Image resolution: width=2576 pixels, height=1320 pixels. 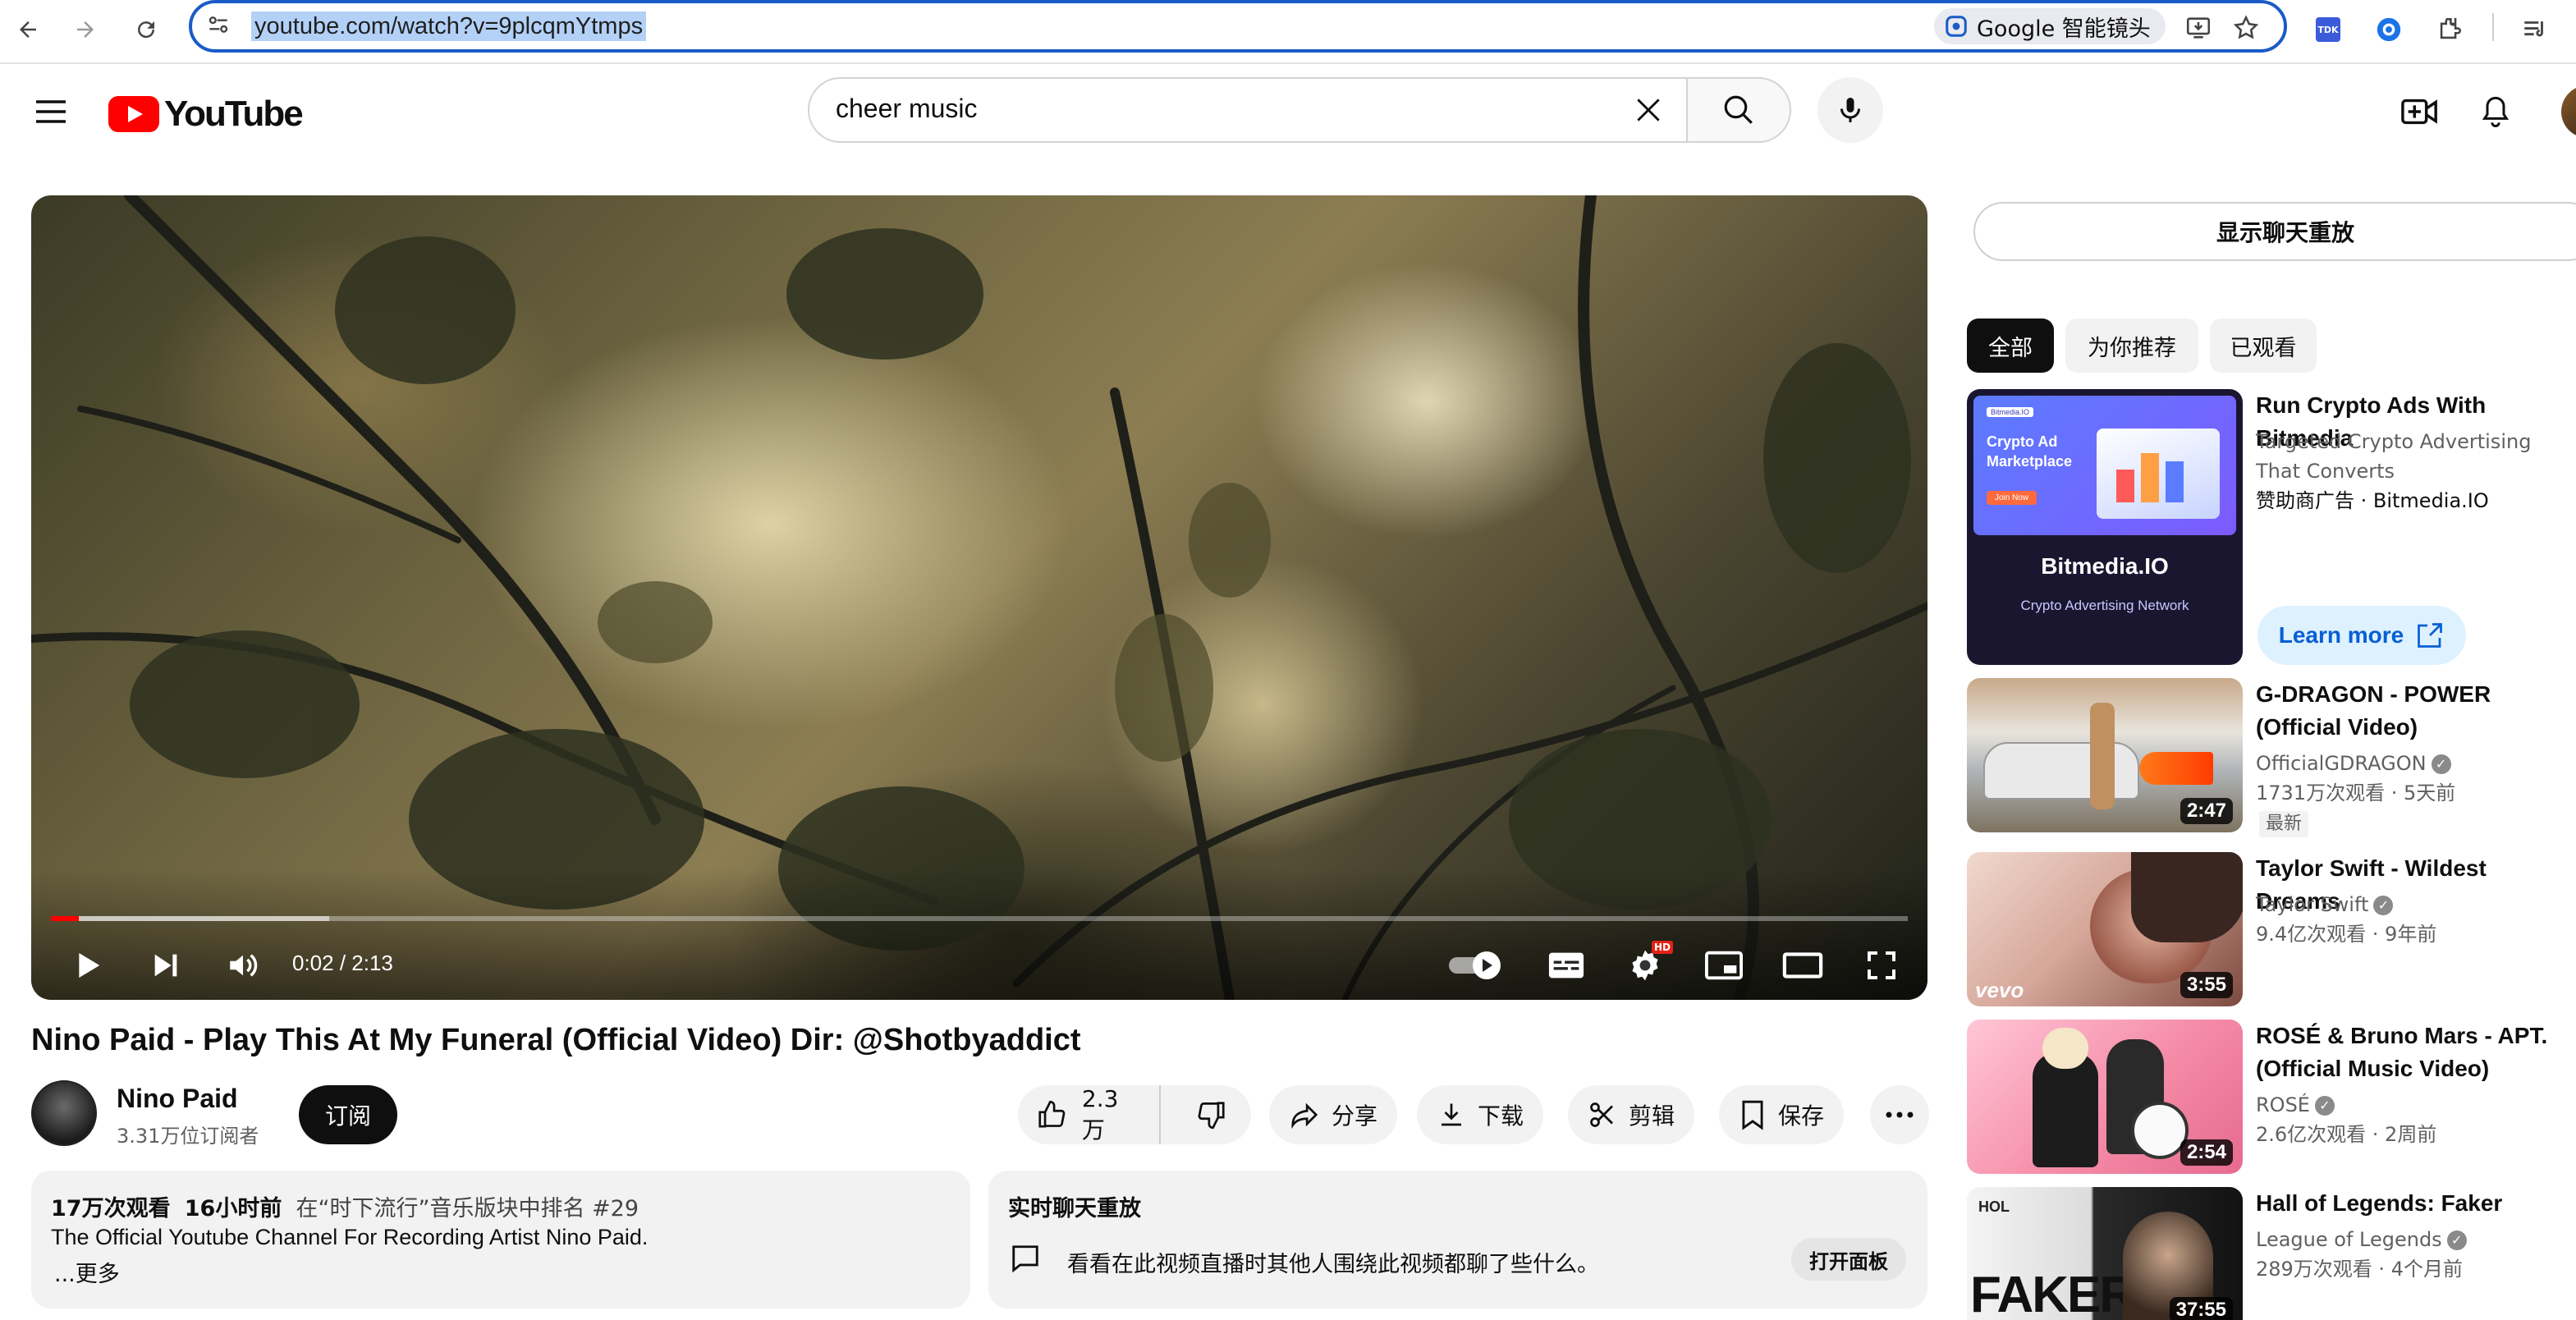 What do you see at coordinates (1211, 1115) in the screenshot?
I see `dislike-button` at bounding box center [1211, 1115].